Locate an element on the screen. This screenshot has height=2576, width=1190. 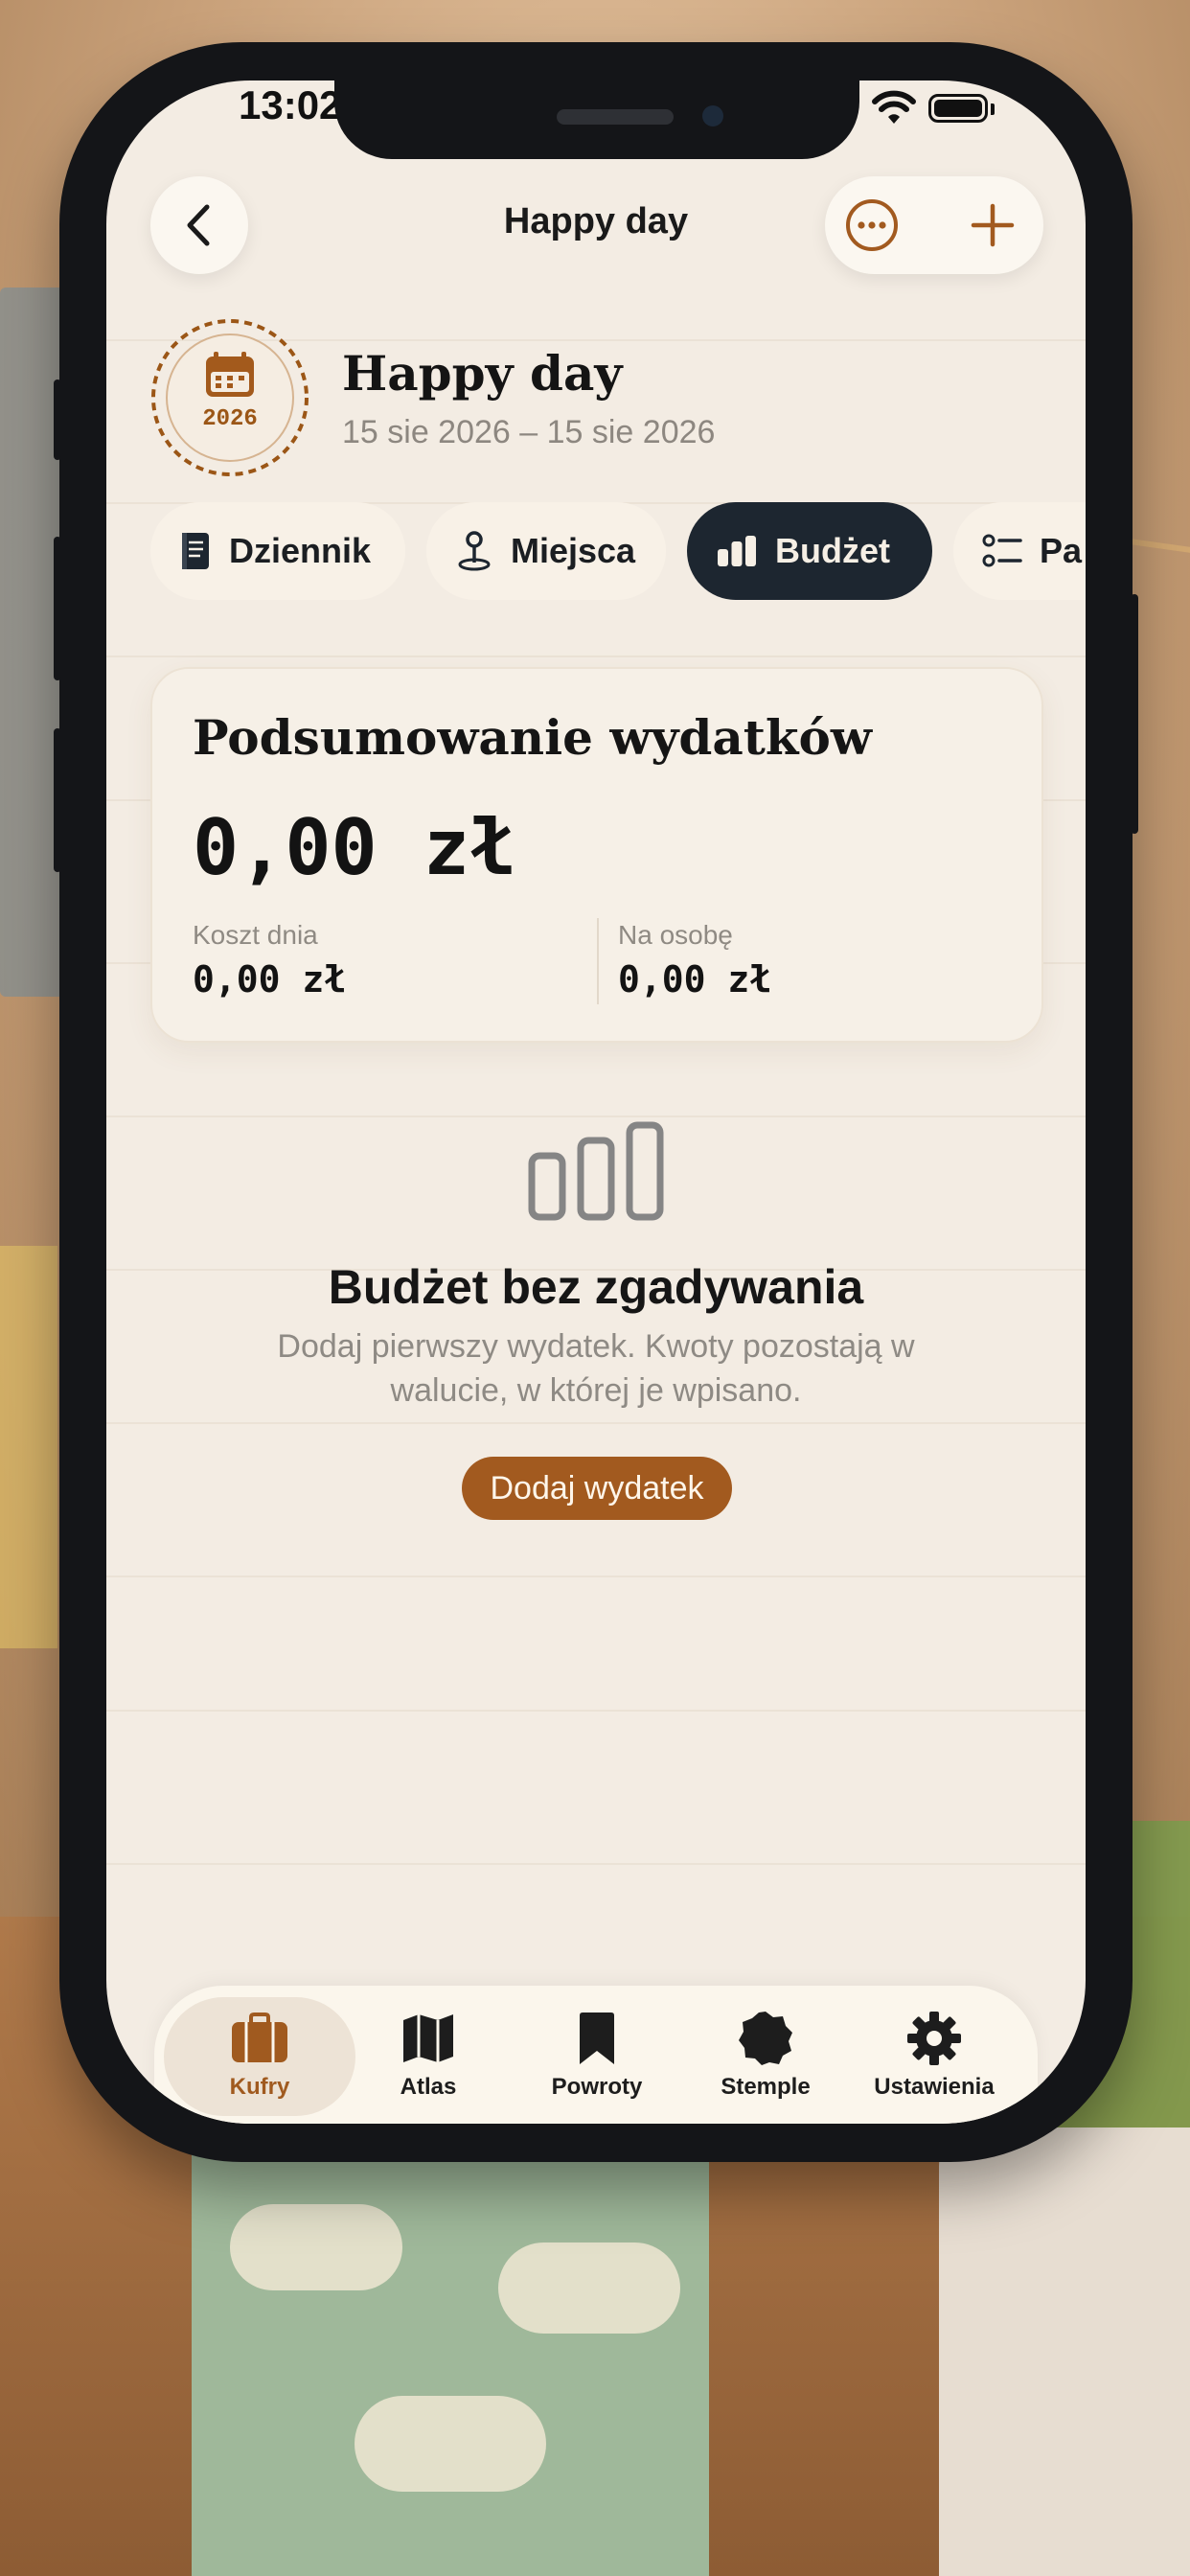
trip-dates: 15 sie 2026 – 15 sie 2026 is located at coordinates (529, 432).